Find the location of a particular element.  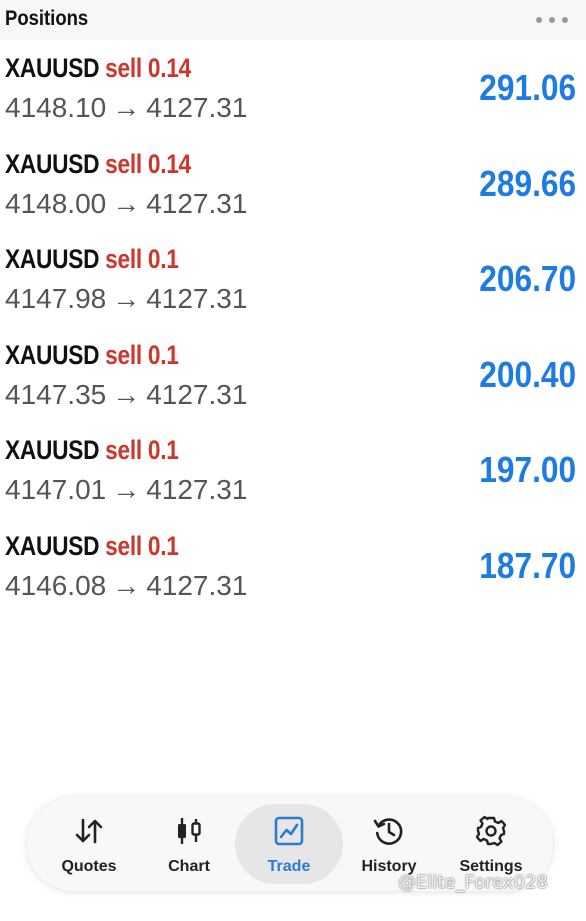

position-profit: 291.06 is located at coordinates (527, 87).